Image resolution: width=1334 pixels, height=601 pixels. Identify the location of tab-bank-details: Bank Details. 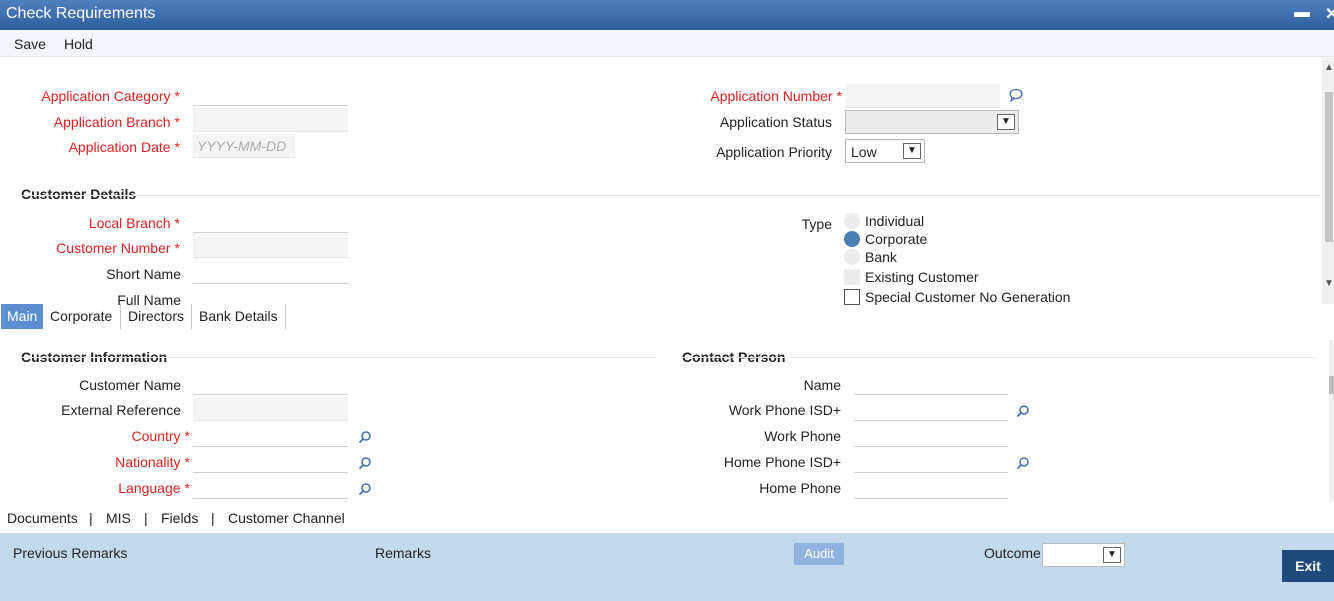
(239, 316).